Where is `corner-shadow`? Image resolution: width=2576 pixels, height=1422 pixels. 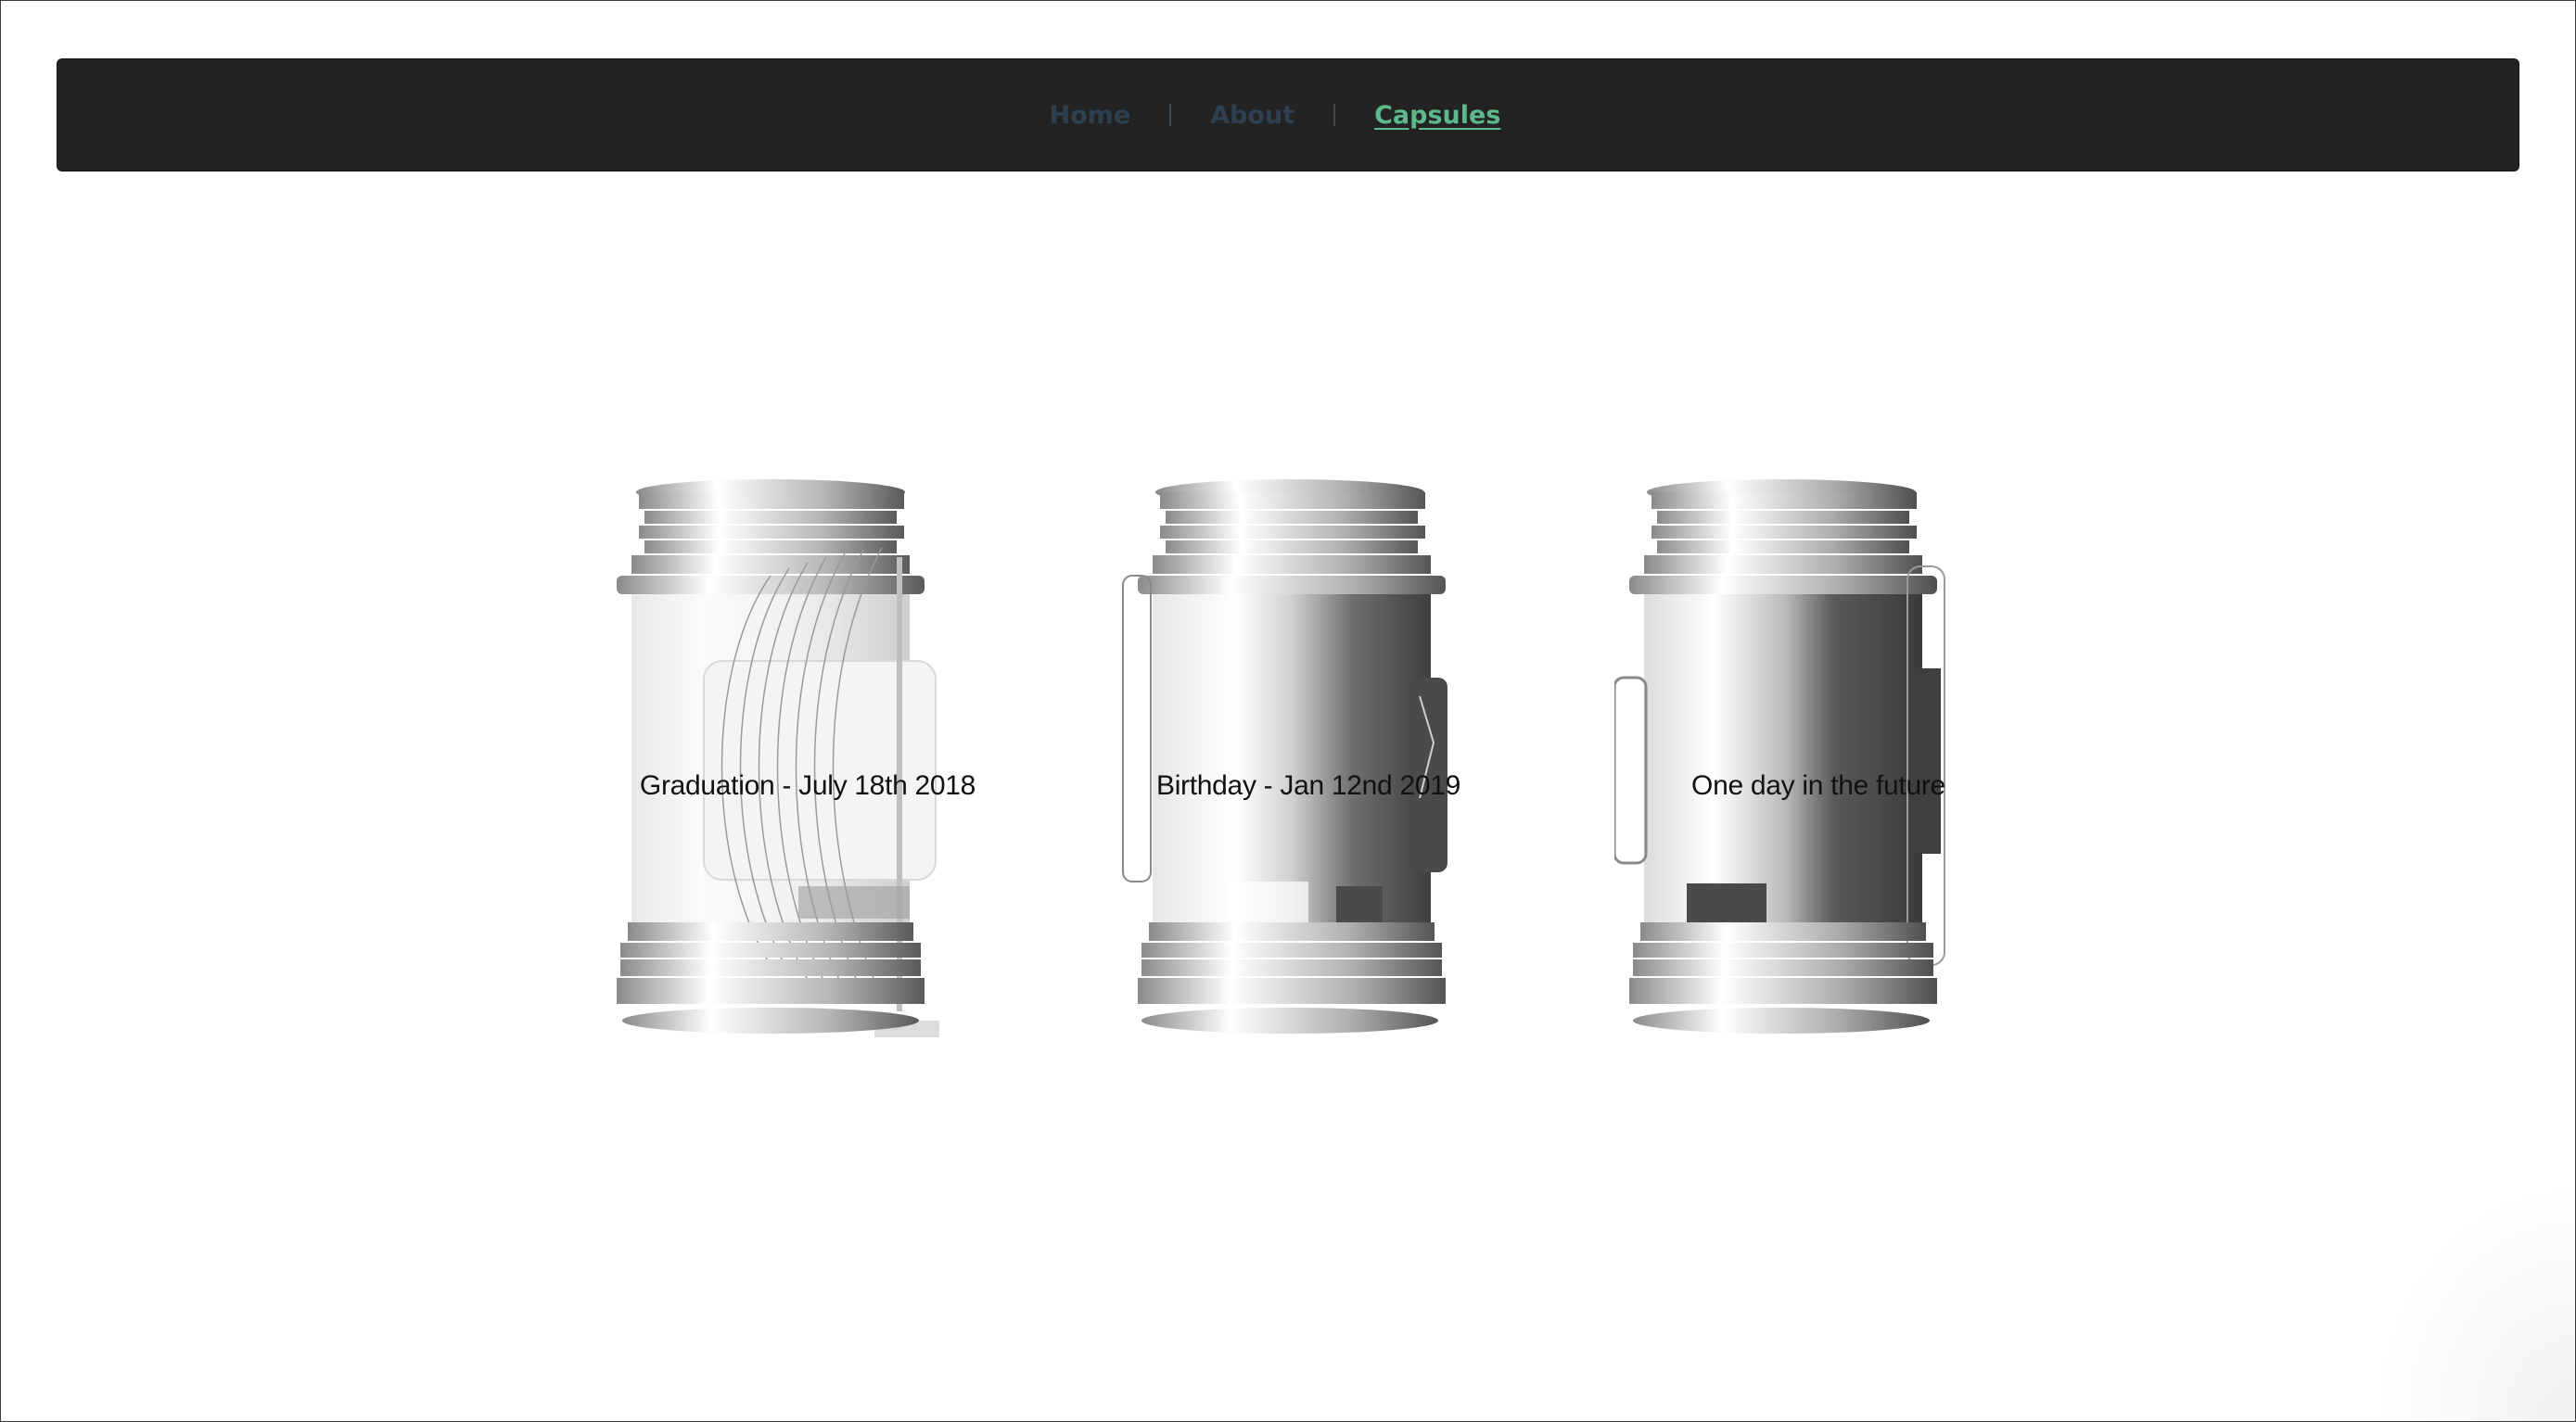
corner-shadow is located at coordinates (2473, 1300).